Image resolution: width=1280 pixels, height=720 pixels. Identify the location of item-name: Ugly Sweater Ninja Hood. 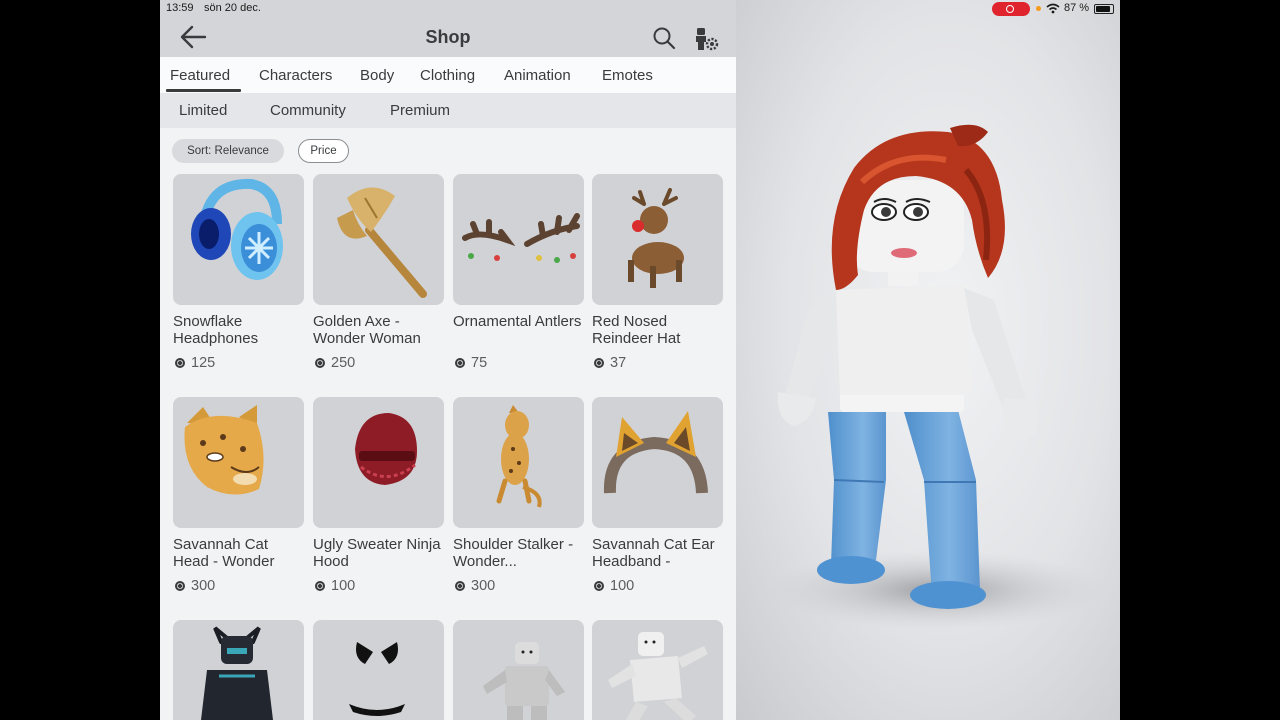
(377, 553).